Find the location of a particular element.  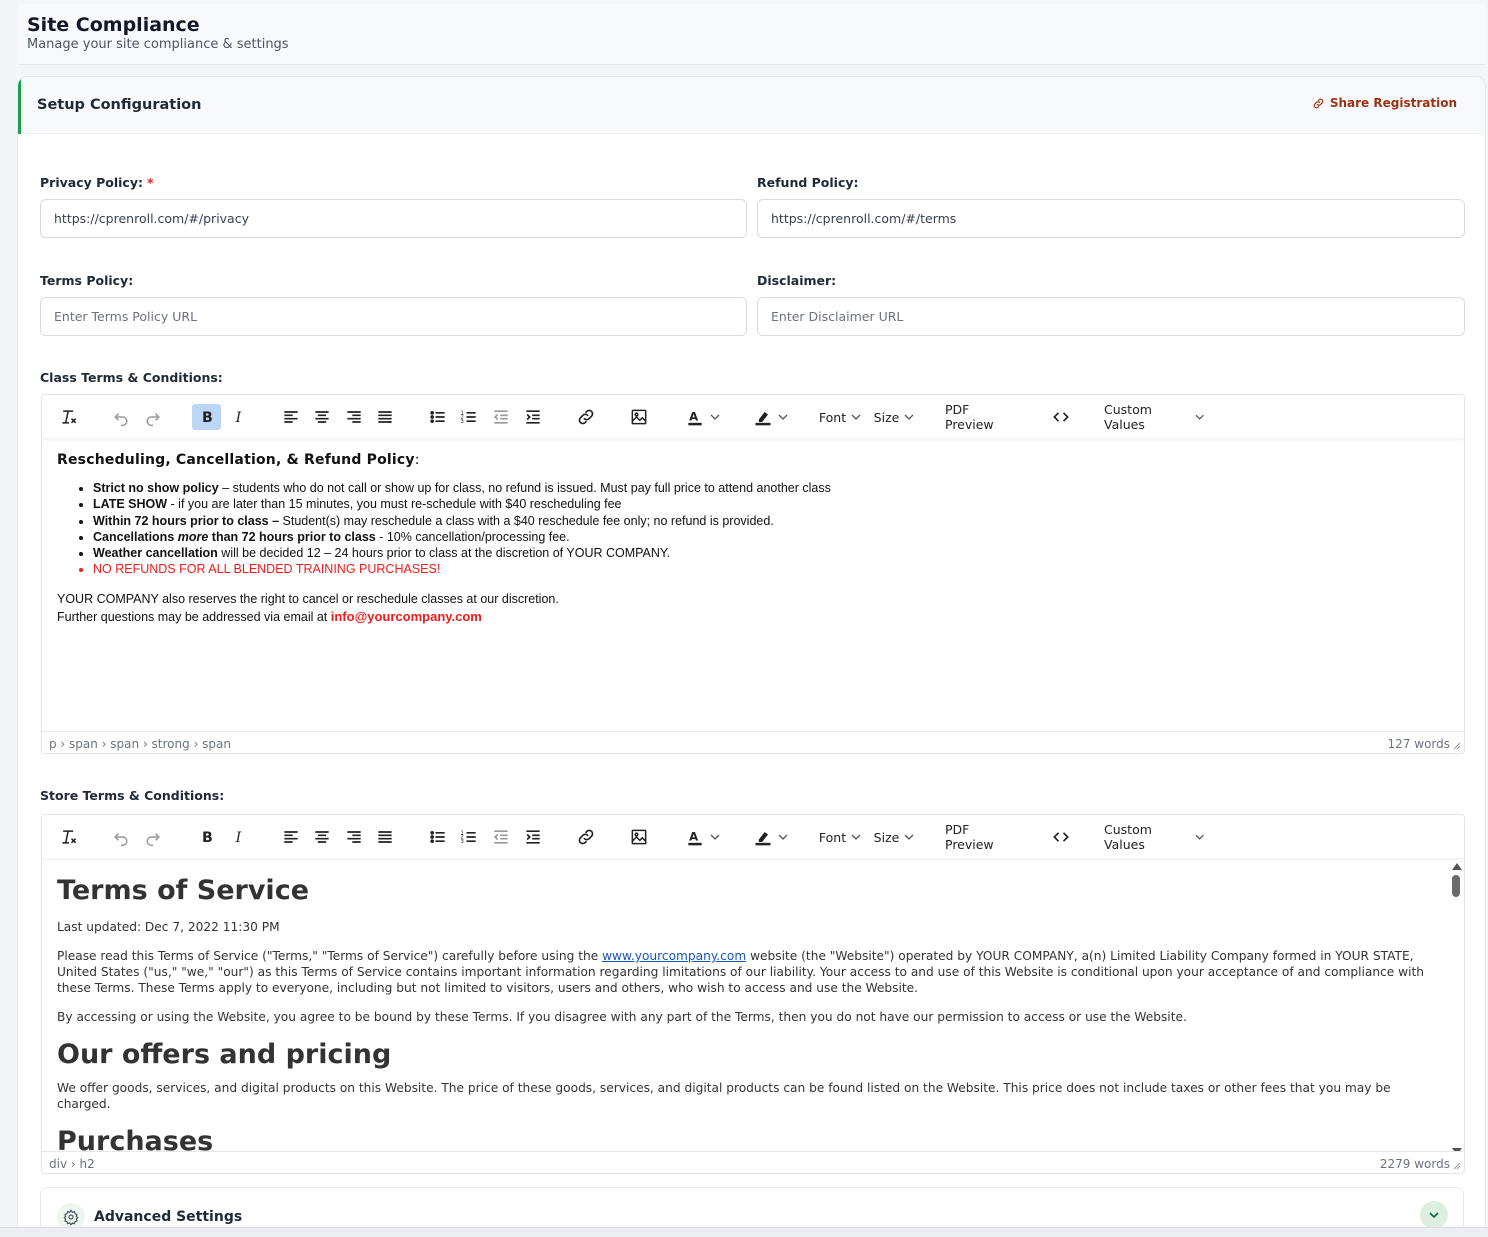

scroll-thumb is located at coordinates (1456, 886).